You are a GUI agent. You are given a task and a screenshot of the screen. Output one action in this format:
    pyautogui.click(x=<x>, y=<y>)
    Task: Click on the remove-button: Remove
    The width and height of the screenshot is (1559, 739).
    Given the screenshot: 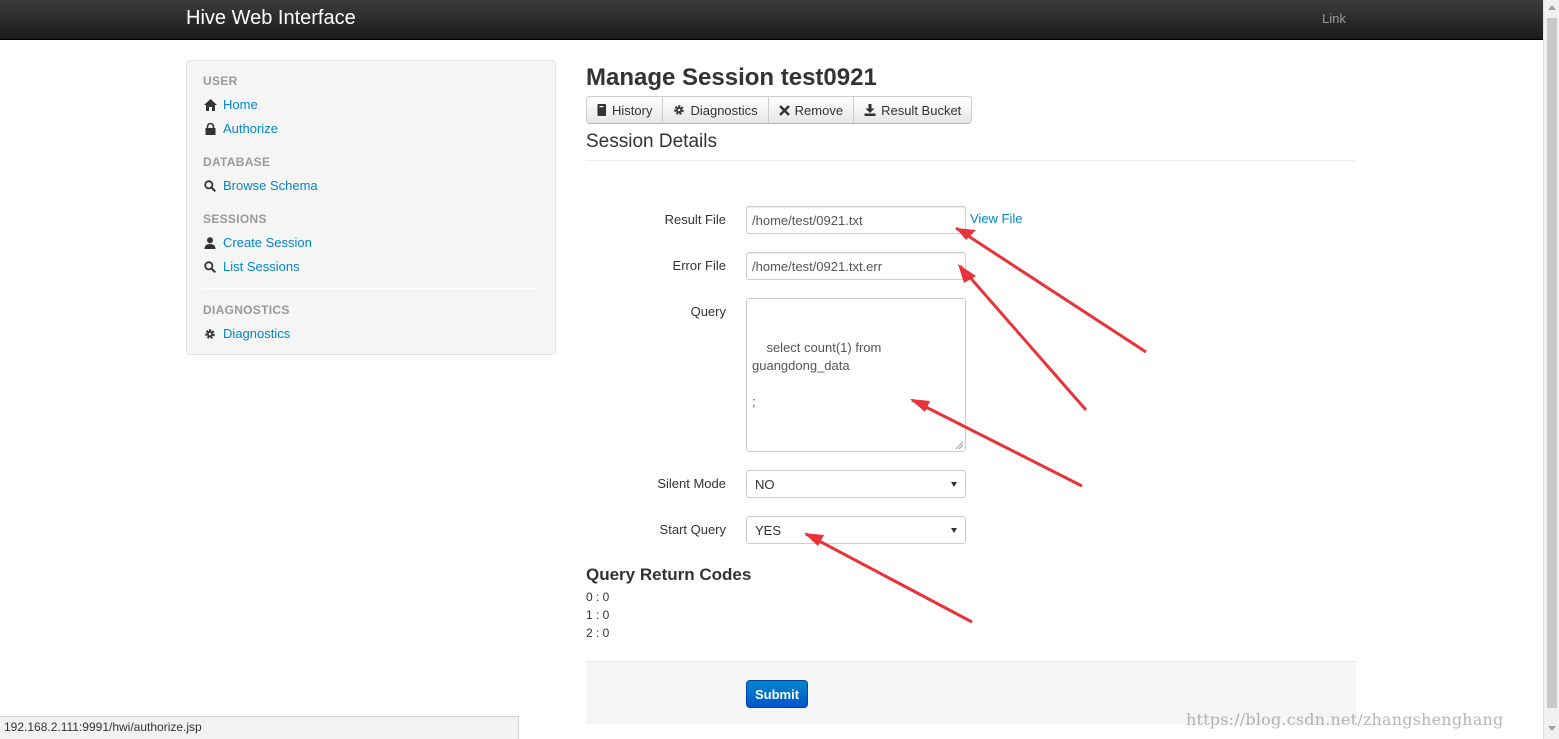 What is the action you would take?
    pyautogui.click(x=811, y=110)
    